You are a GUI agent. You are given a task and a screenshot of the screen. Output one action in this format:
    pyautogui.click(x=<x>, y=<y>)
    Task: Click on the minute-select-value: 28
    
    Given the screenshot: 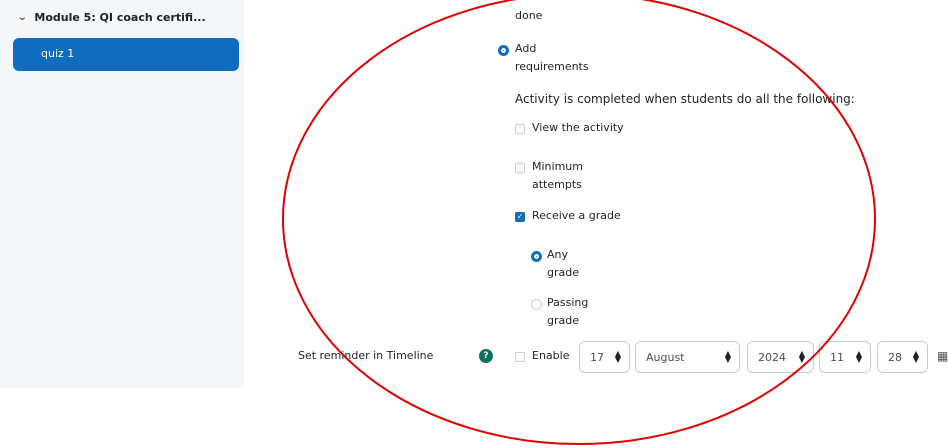 What is the action you would take?
    pyautogui.click(x=895, y=357)
    